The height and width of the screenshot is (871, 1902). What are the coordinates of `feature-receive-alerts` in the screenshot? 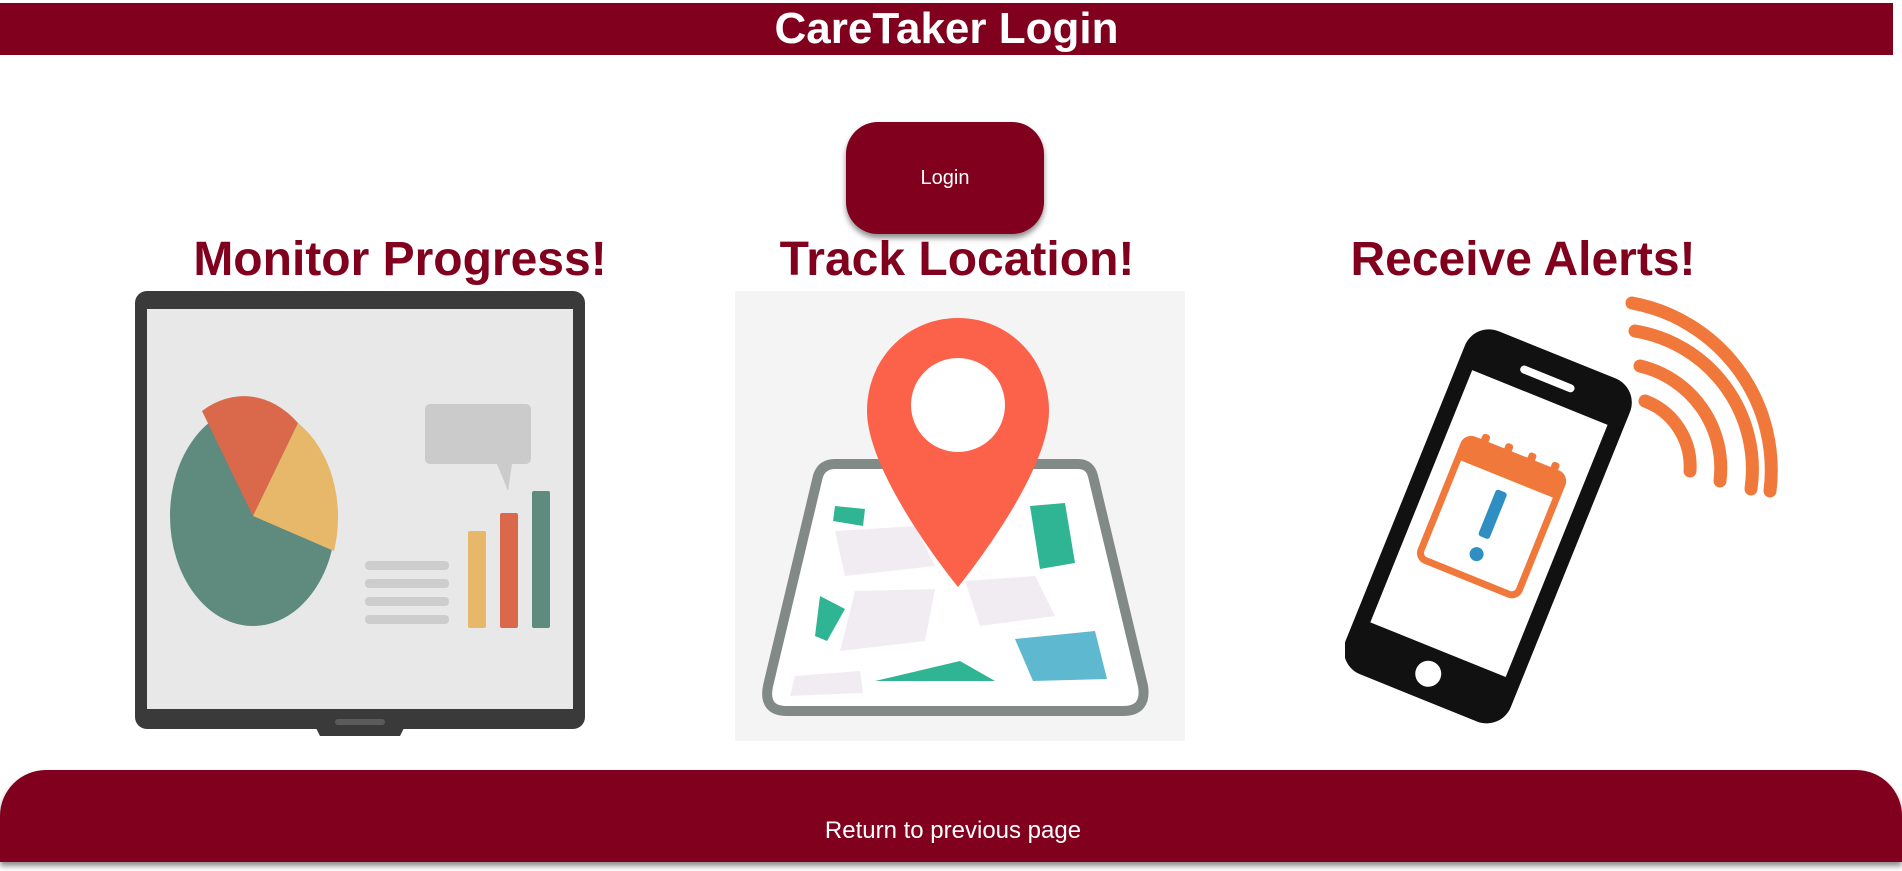 It's located at (1569, 516).